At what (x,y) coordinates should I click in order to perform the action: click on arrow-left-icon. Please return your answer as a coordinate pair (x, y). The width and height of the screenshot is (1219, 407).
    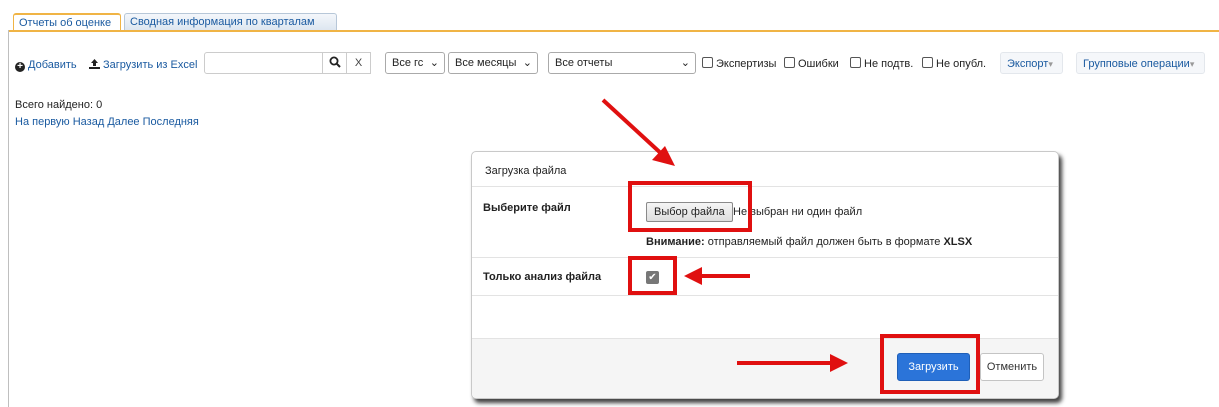
    Looking at the image, I should click on (717, 276).